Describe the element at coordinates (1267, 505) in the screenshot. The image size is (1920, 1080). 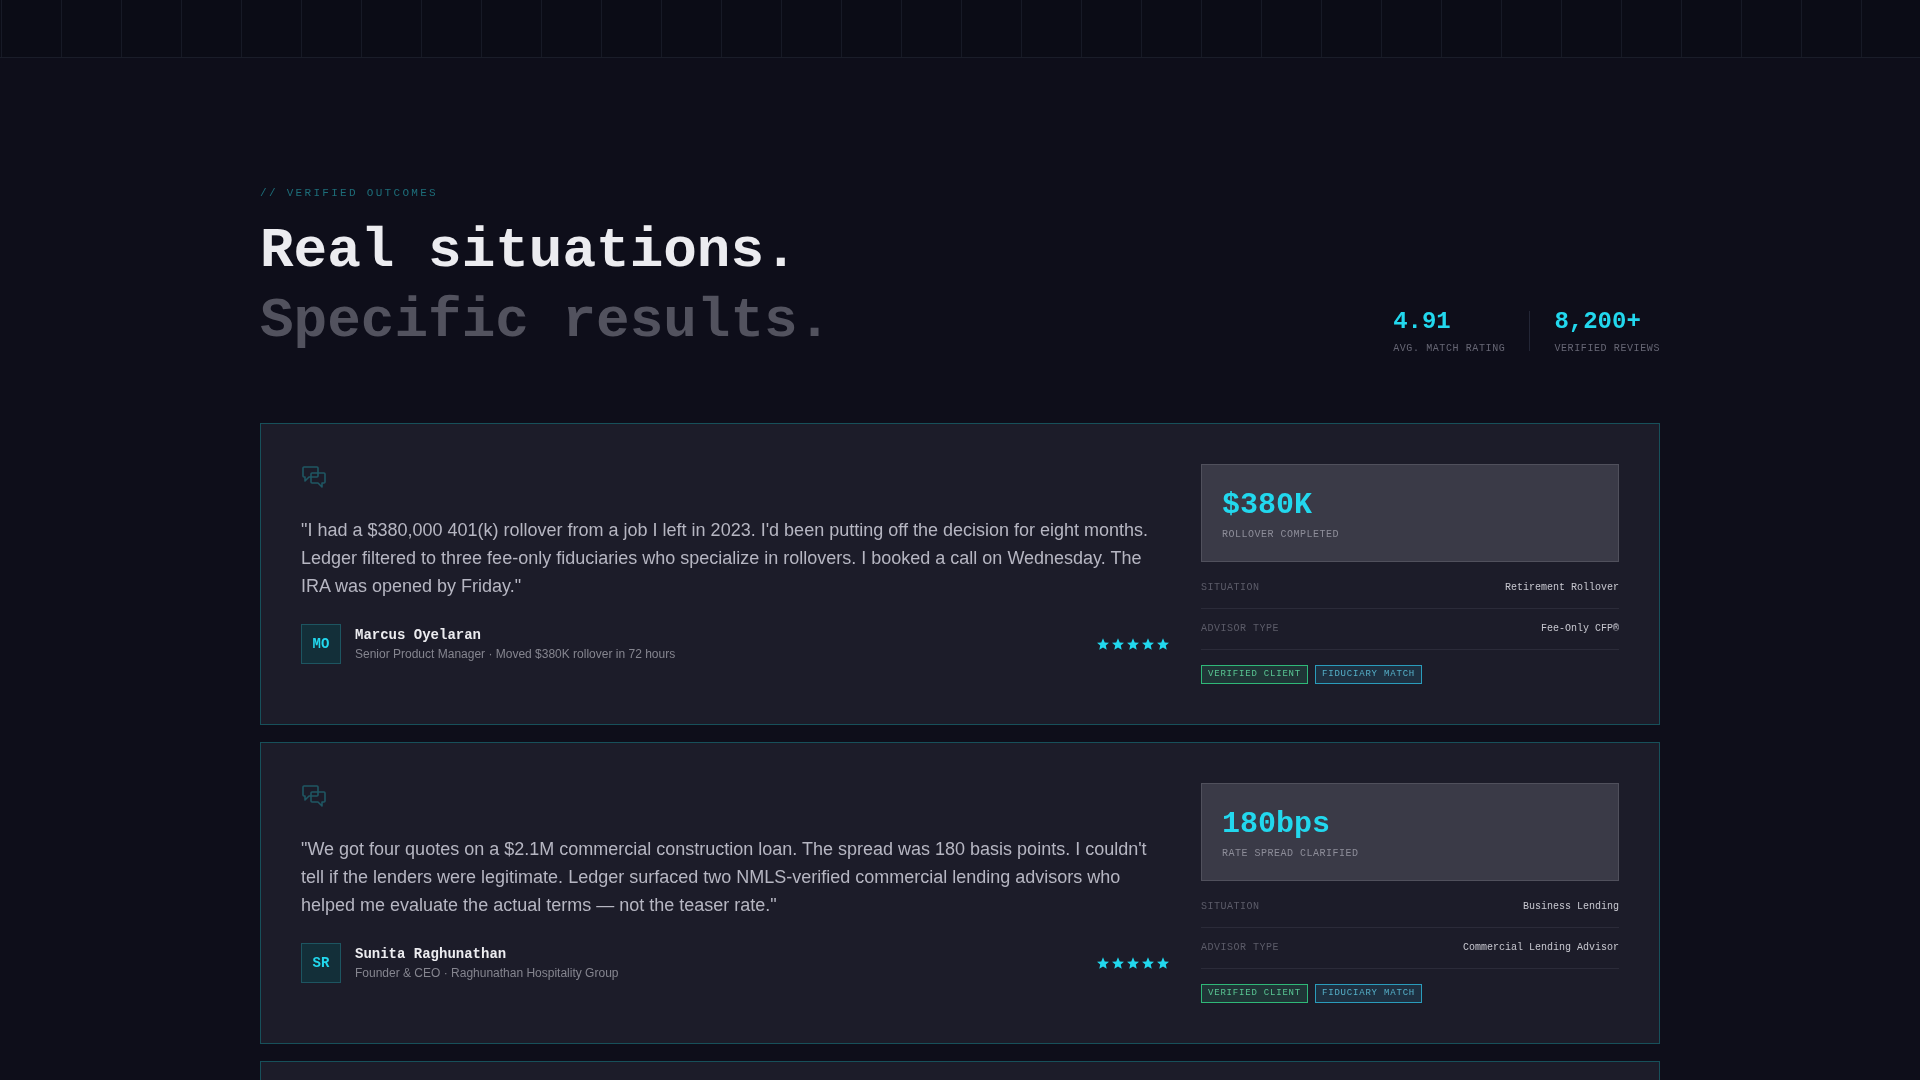
I see `metric-value: $380K` at that location.